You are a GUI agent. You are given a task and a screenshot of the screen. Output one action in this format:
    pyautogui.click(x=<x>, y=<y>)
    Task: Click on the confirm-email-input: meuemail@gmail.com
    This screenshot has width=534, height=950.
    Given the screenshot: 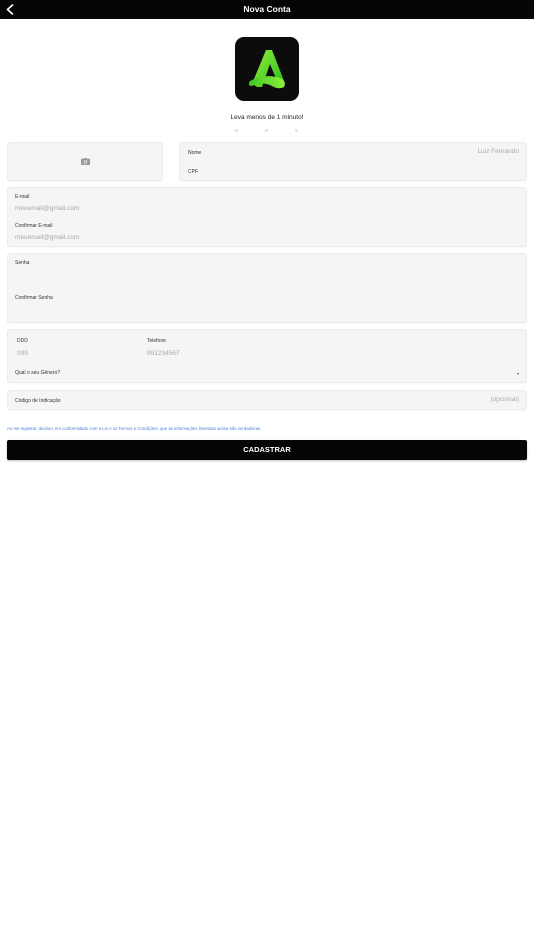 What is the action you would take?
    pyautogui.click(x=47, y=237)
    